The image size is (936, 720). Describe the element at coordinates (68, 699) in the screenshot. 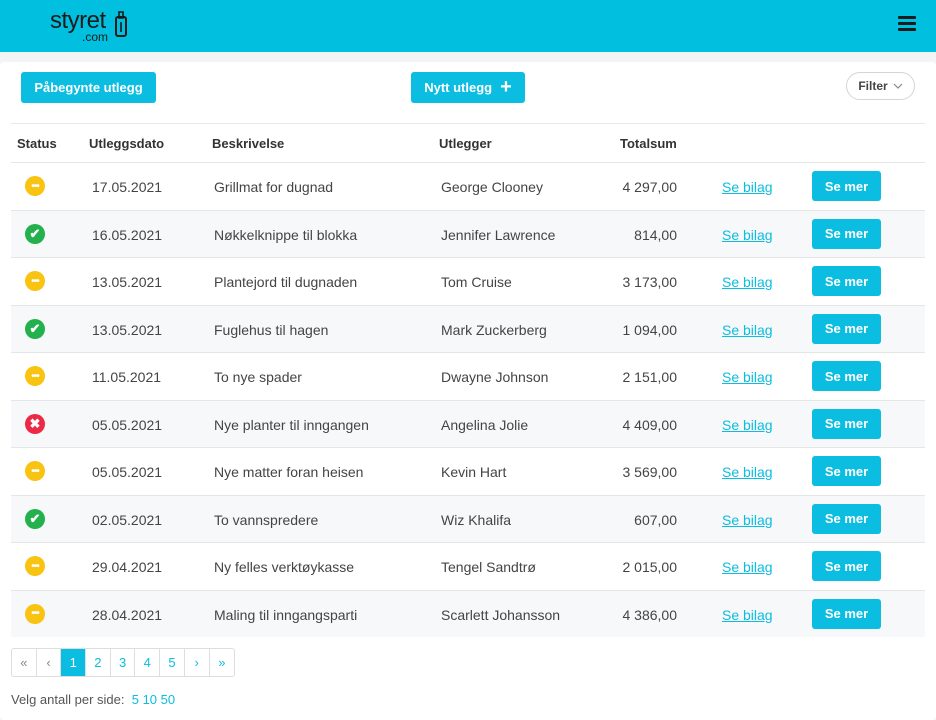

I see `per-page-label: Velg antall per side:` at that location.